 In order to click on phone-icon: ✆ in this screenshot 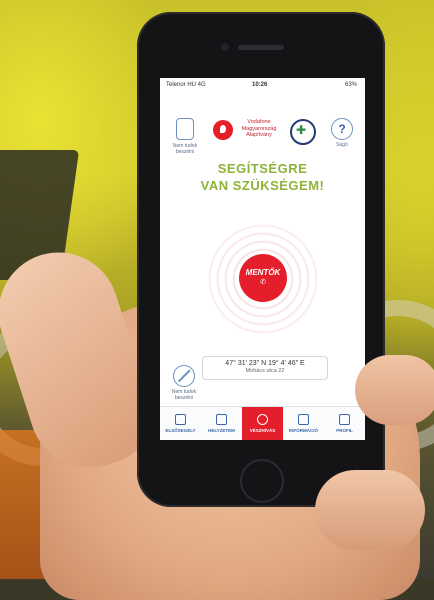, I will do `click(263, 282)`.